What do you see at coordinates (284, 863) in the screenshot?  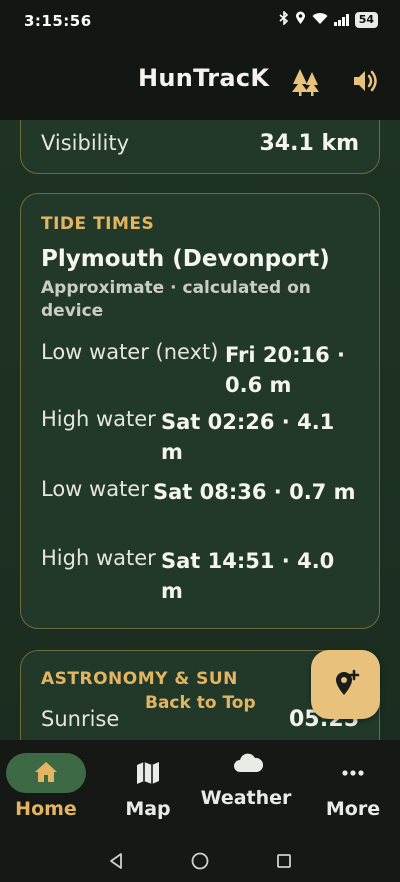 I see `recents-icon` at bounding box center [284, 863].